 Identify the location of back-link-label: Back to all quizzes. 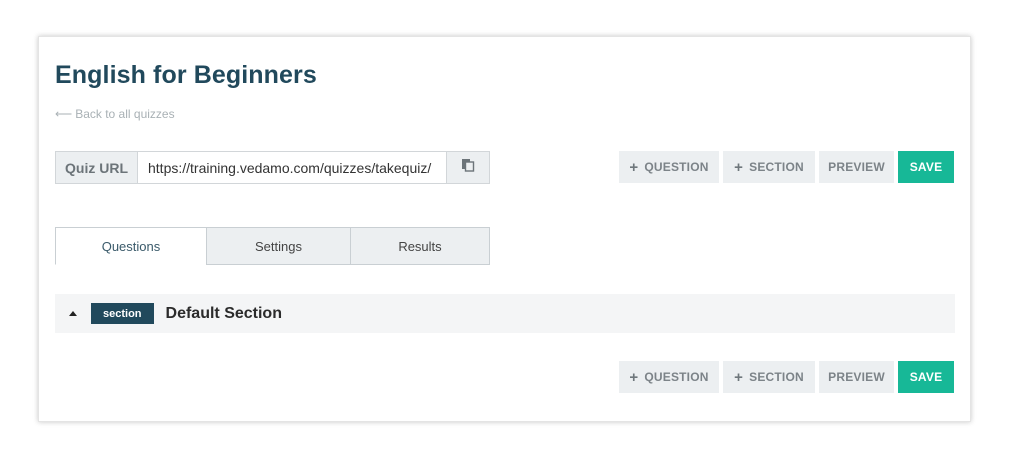
(125, 114).